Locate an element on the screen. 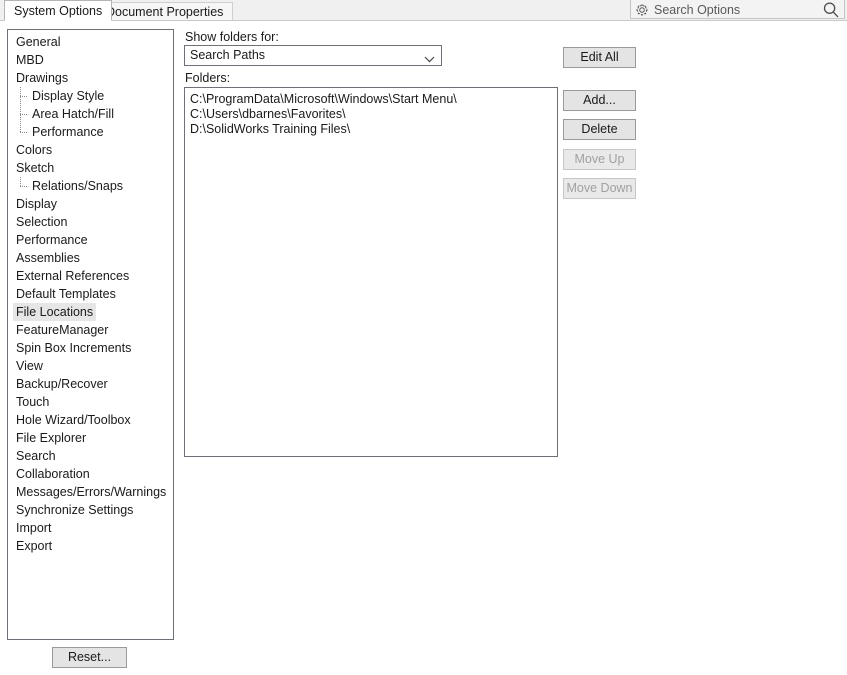  sidebar-item-label: Touch is located at coordinates (33, 402).